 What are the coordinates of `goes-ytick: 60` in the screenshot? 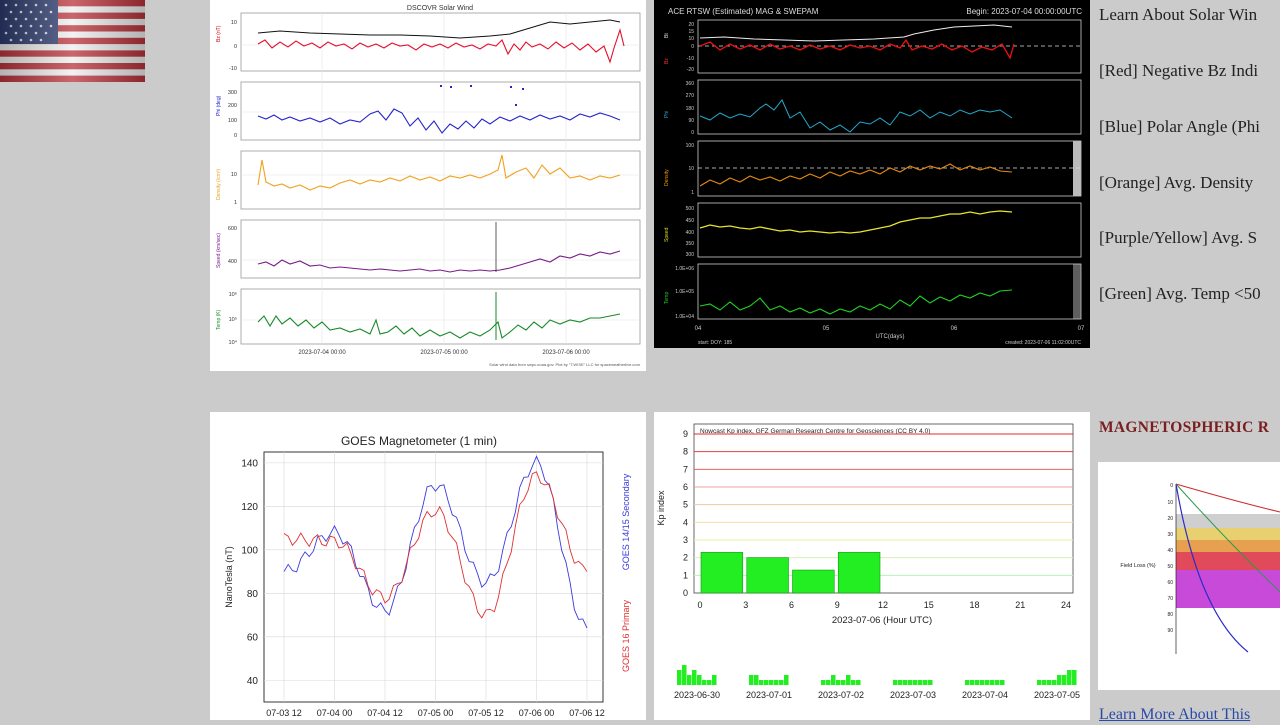 It's located at (253, 637).